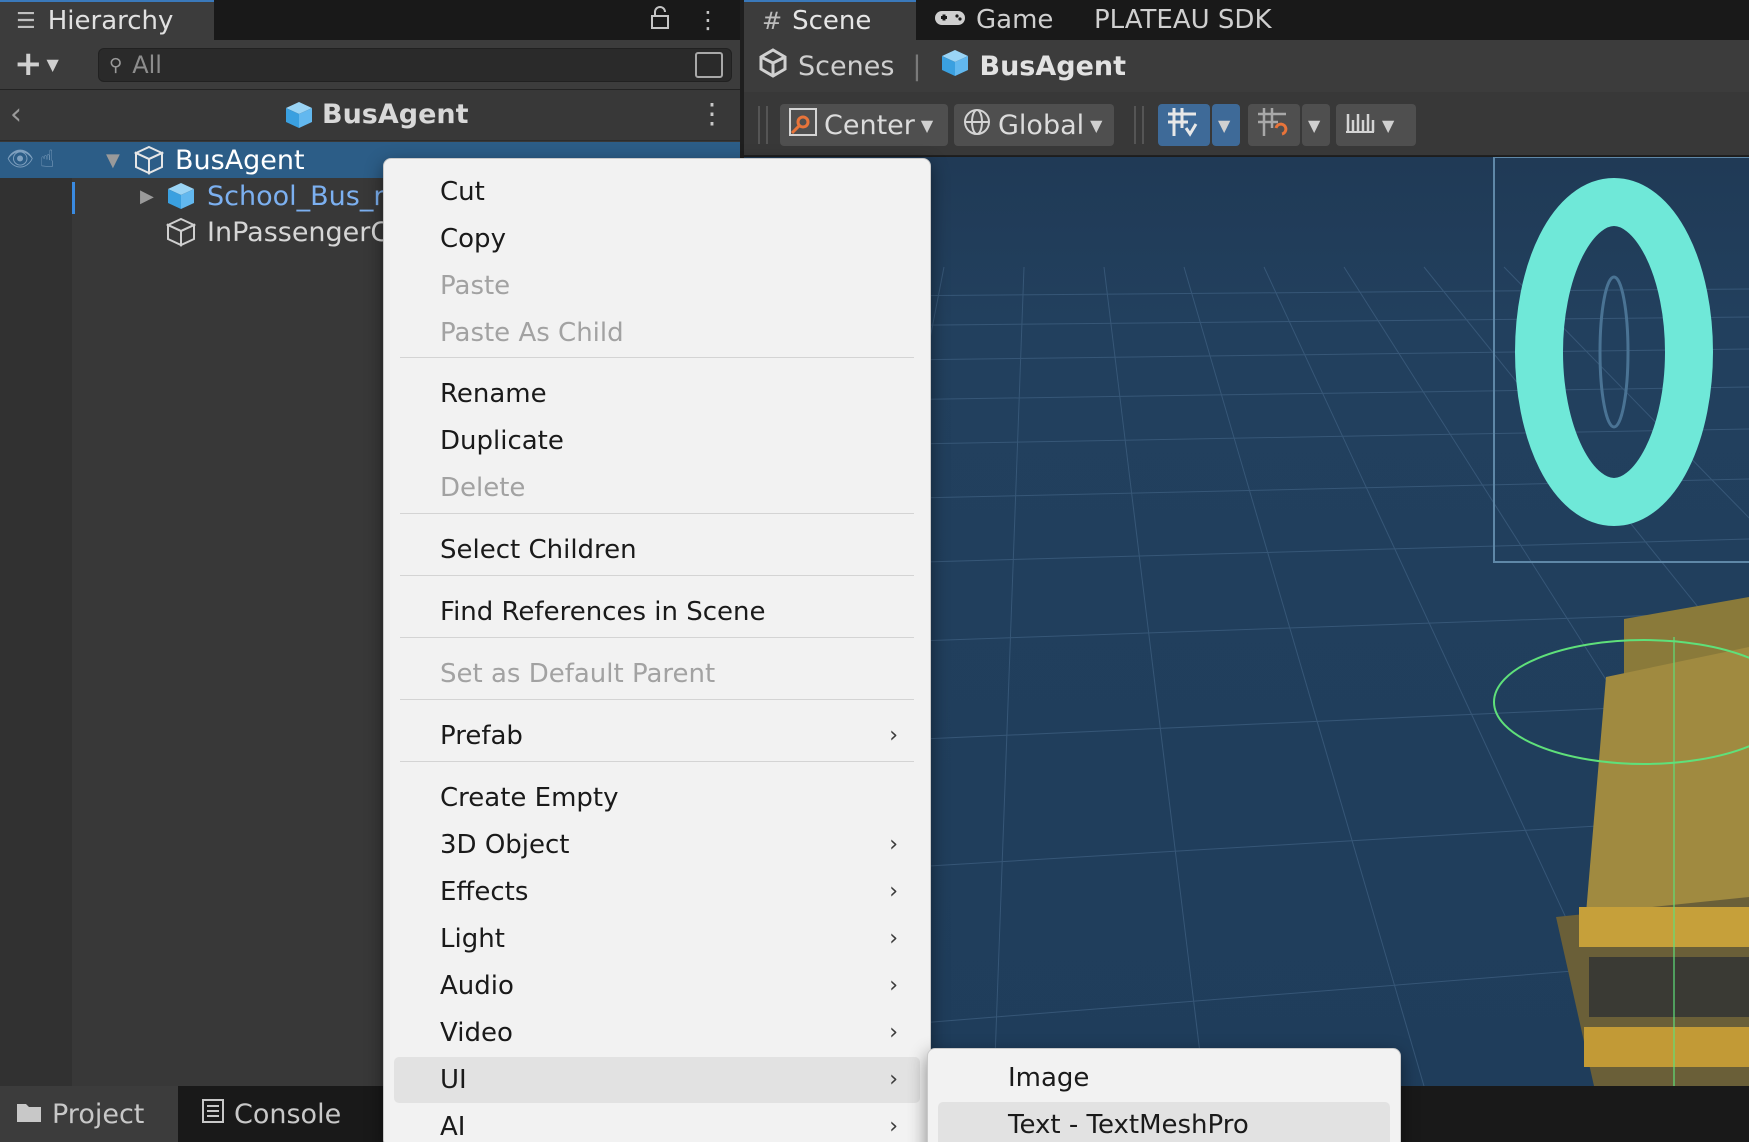  I want to click on tab-game-label: Game, so click(1015, 20).